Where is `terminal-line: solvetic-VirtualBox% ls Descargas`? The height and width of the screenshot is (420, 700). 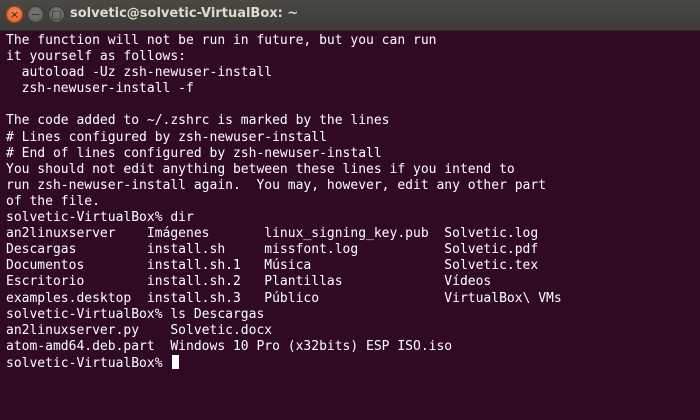
terminal-line: solvetic-VirtualBox% ls Descargas is located at coordinates (135, 314).